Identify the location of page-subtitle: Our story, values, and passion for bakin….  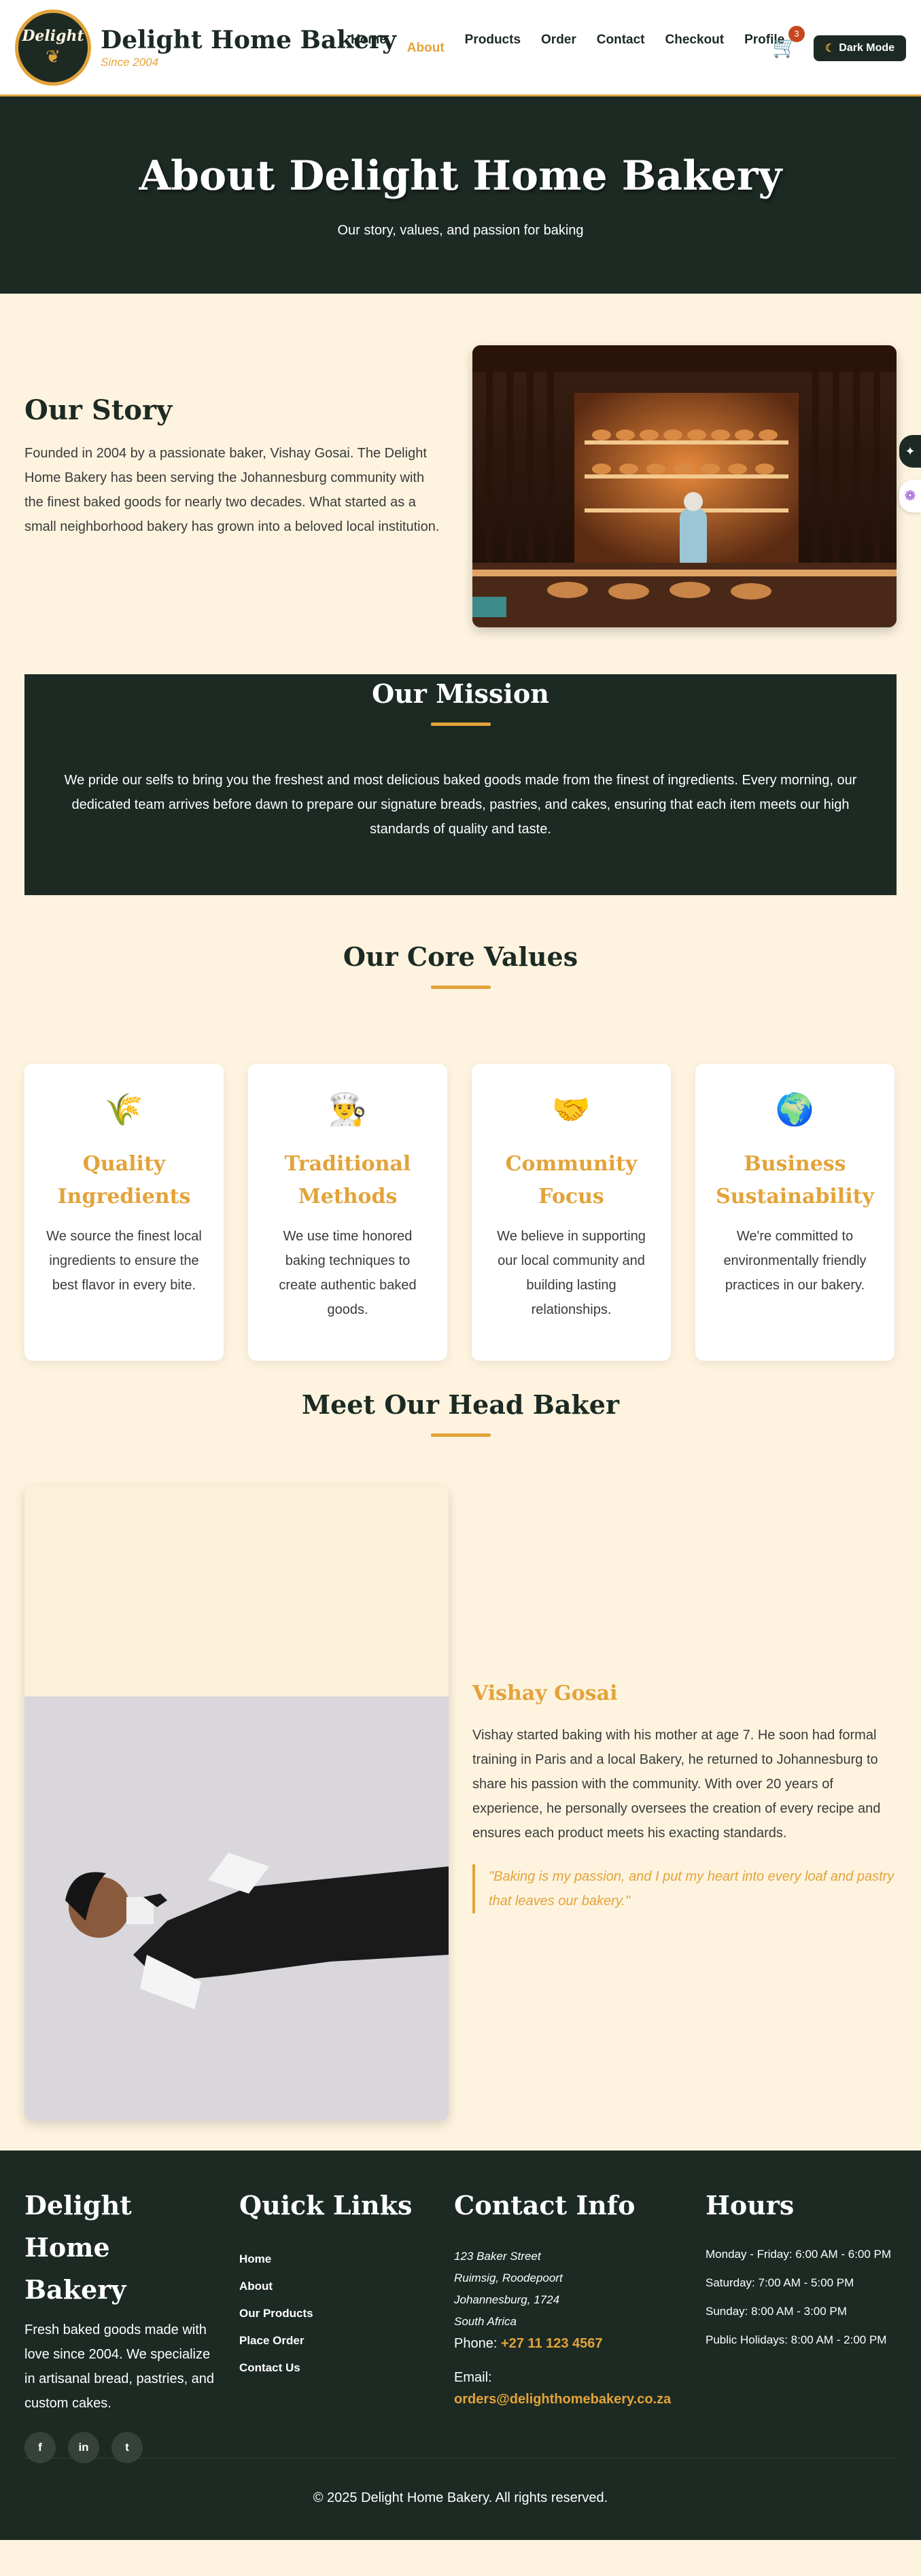
(460, 230).